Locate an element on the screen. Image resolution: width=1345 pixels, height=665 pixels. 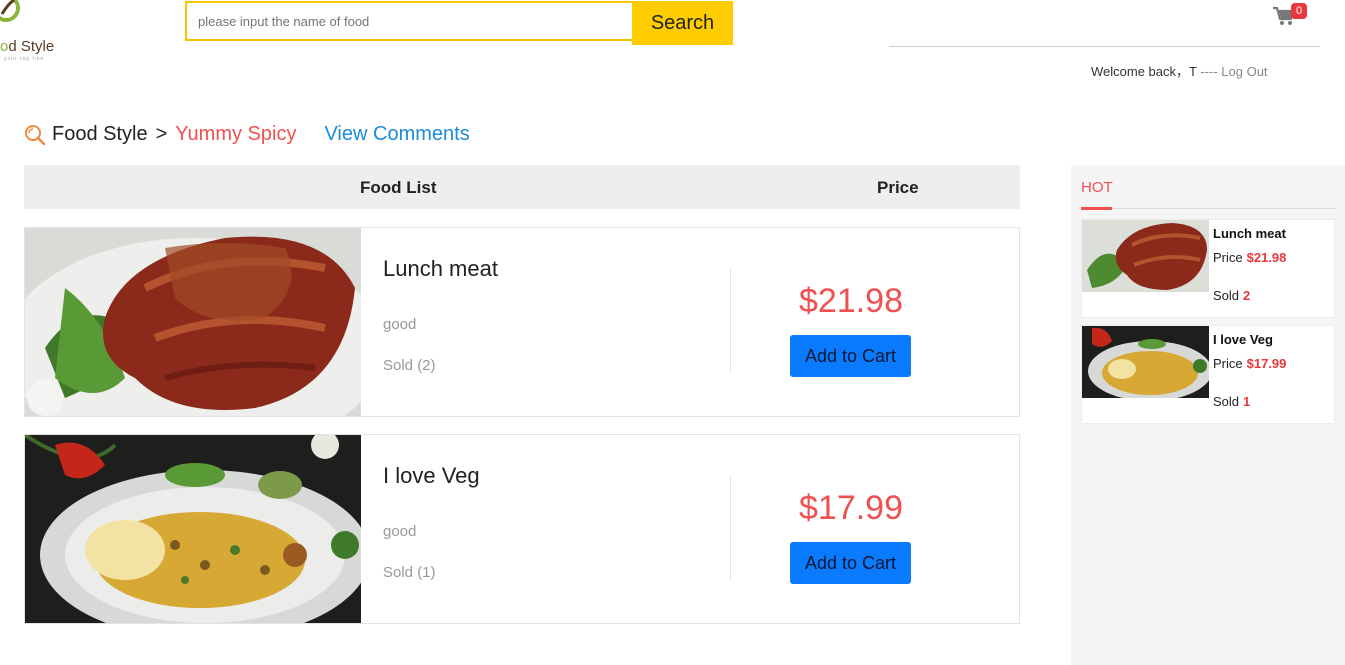
logo-text: od Style is located at coordinates (27, 46).